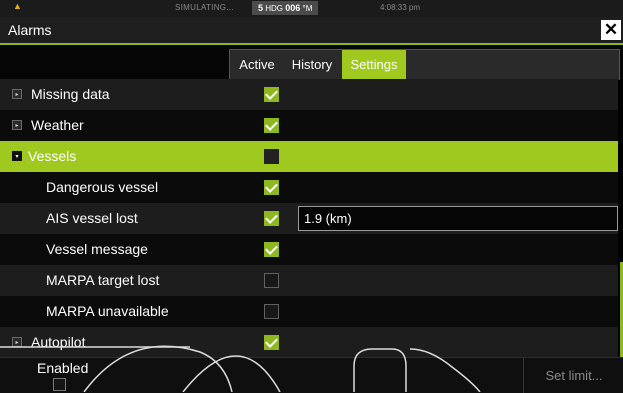 The width and height of the screenshot is (623, 393). I want to click on tab-bar: Active History Settings, so click(424, 64).